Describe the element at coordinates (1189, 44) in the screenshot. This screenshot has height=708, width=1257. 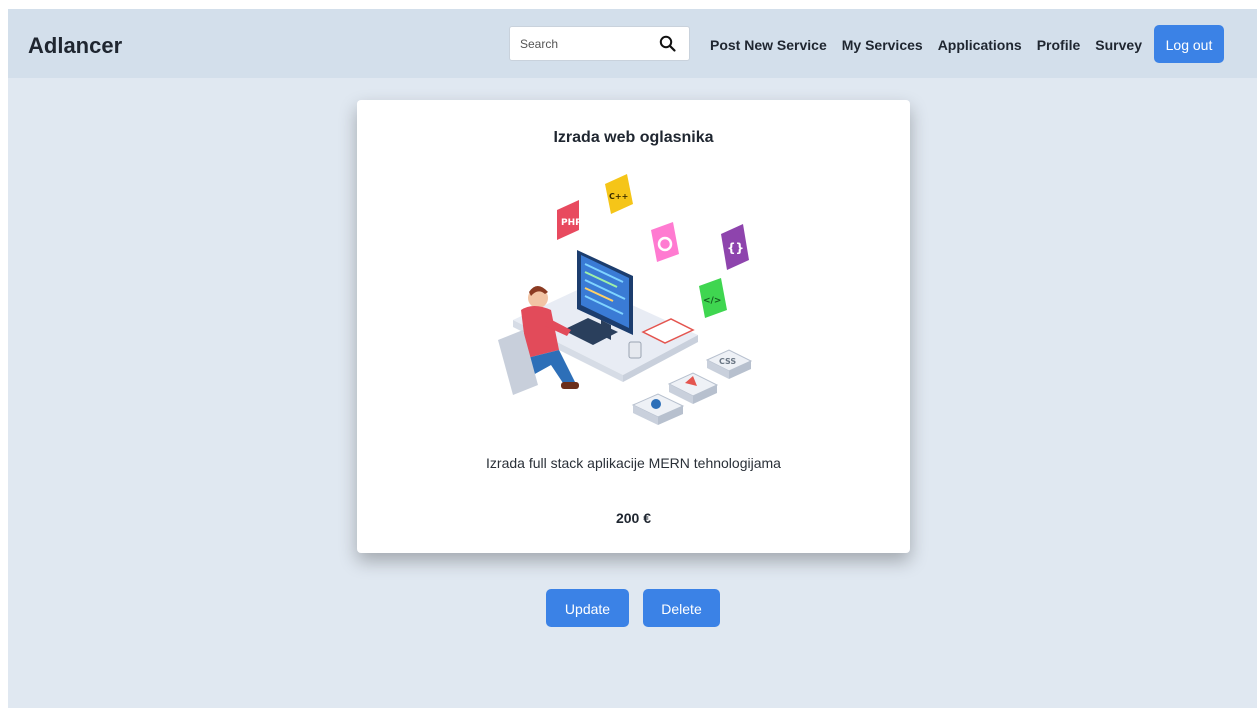
I see `logout-button: Log out` at that location.